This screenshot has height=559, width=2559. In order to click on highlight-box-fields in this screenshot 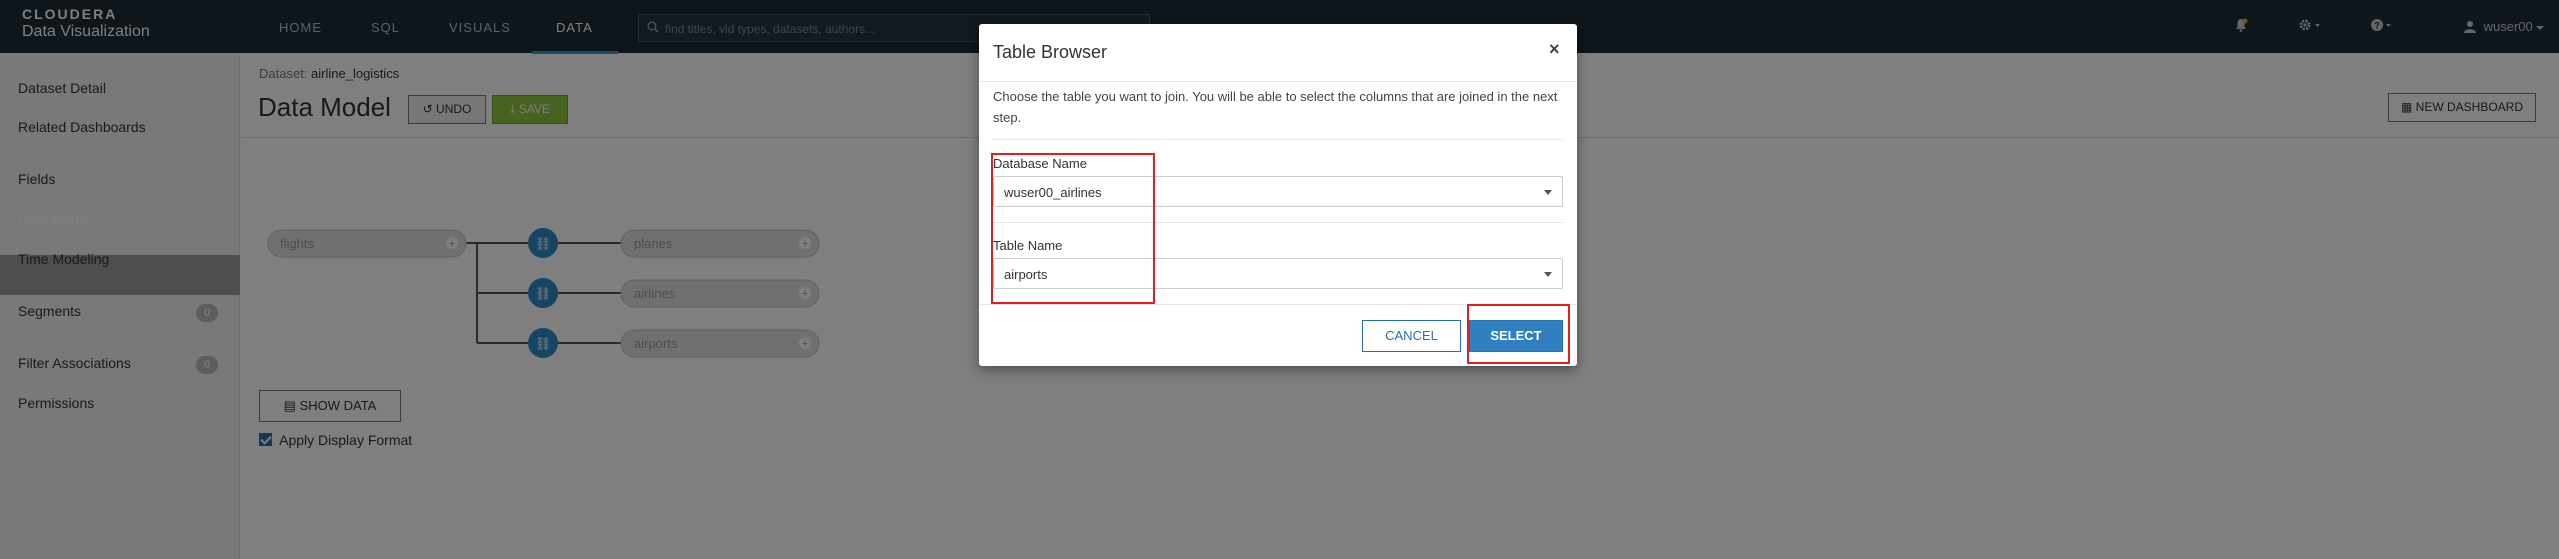, I will do `click(1073, 228)`.